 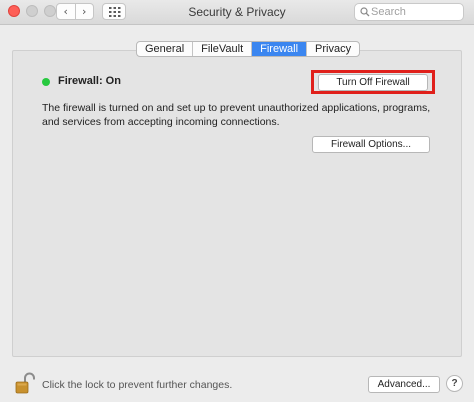 What do you see at coordinates (237, 12) in the screenshot?
I see `title-bar: ‹ › Security & Privacy` at bounding box center [237, 12].